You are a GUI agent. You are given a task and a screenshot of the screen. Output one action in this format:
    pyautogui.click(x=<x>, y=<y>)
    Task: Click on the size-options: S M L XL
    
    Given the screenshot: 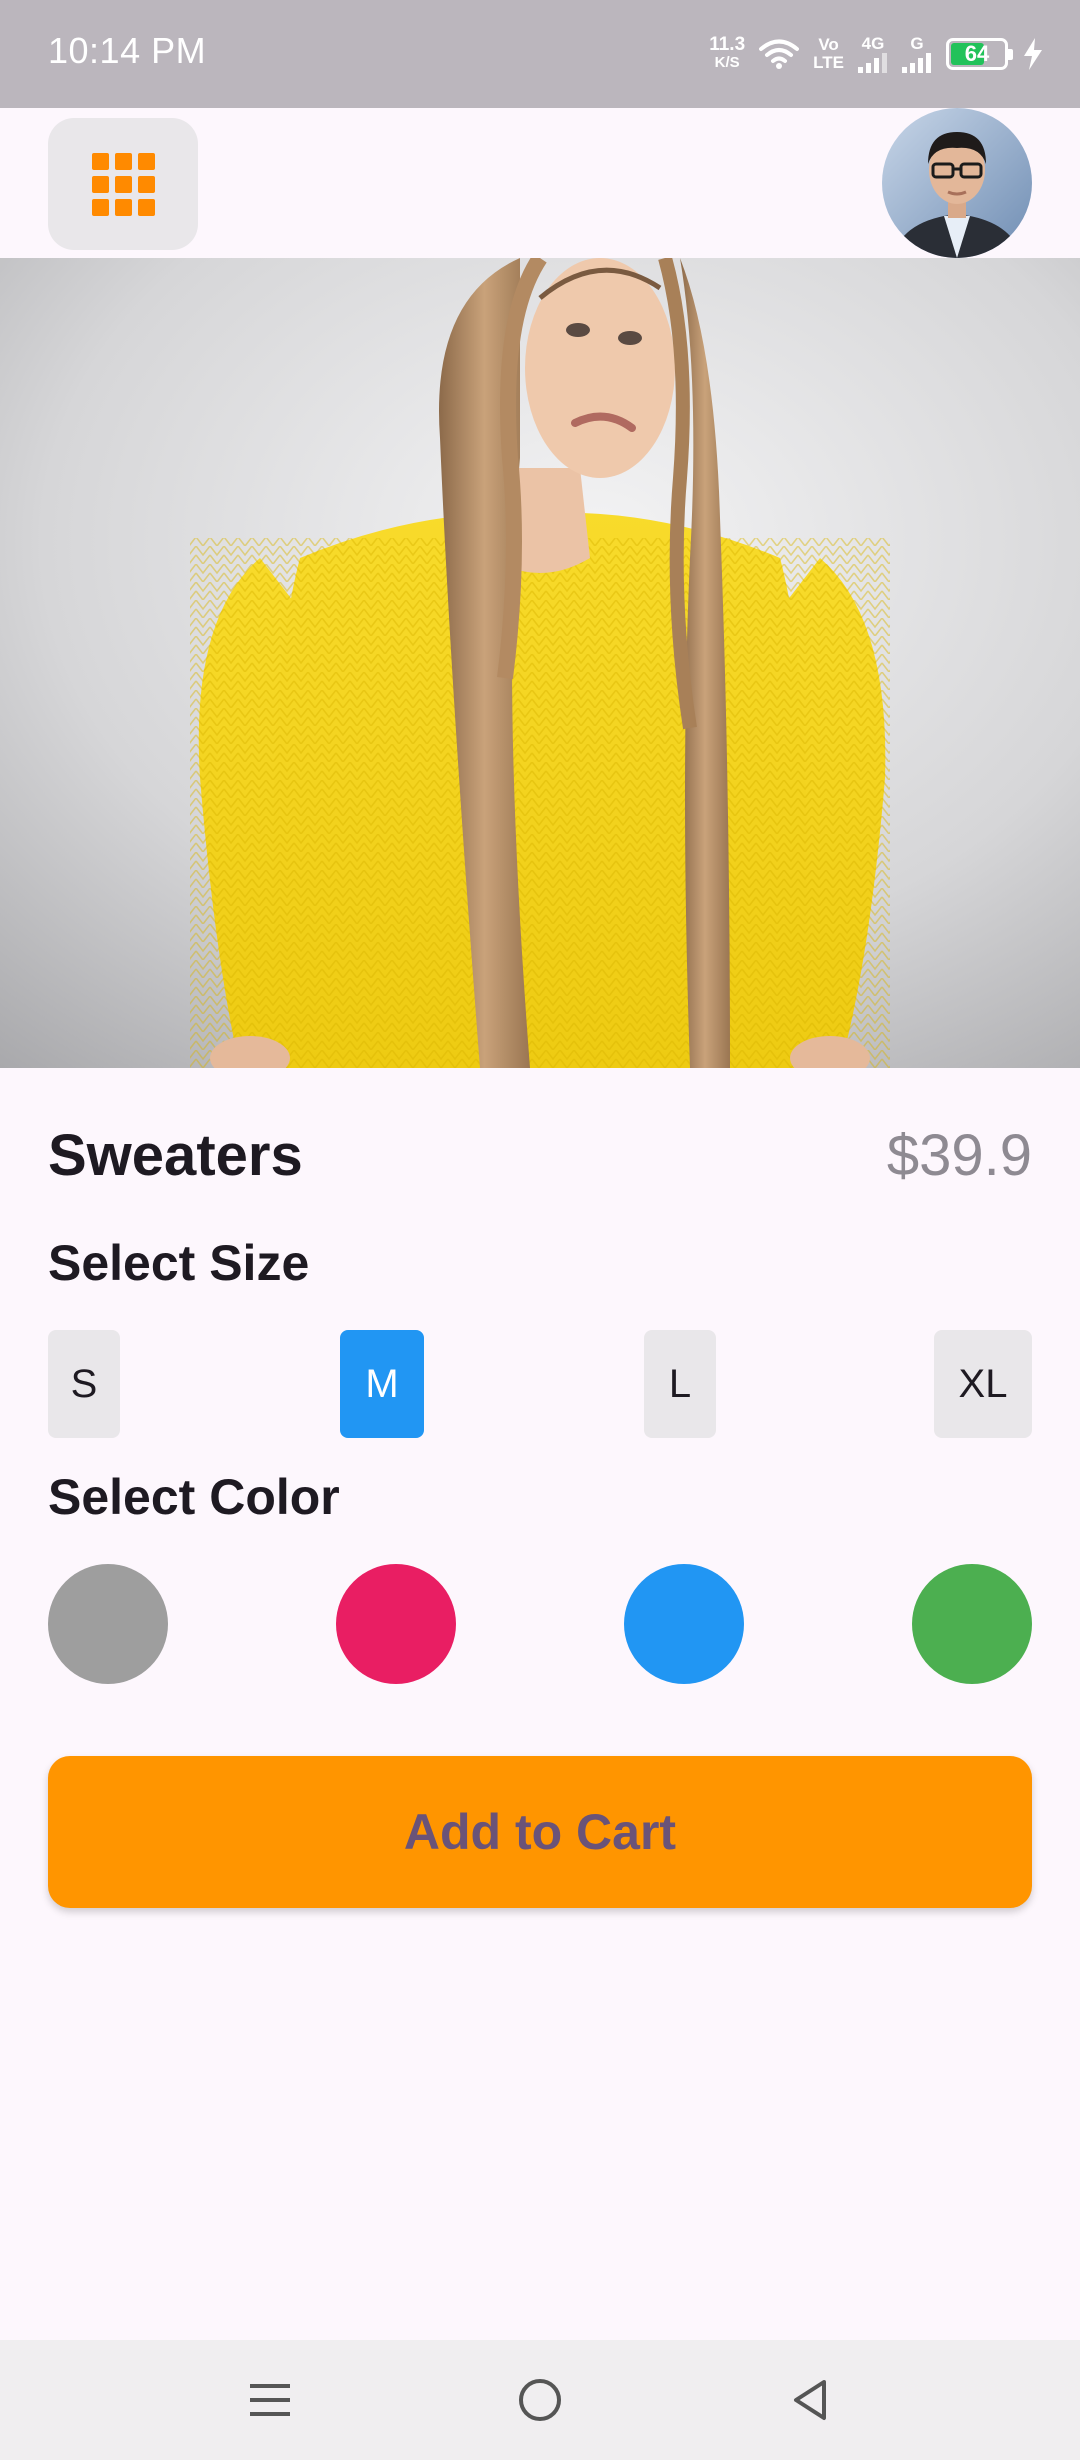 What is the action you would take?
    pyautogui.click(x=540, y=1384)
    